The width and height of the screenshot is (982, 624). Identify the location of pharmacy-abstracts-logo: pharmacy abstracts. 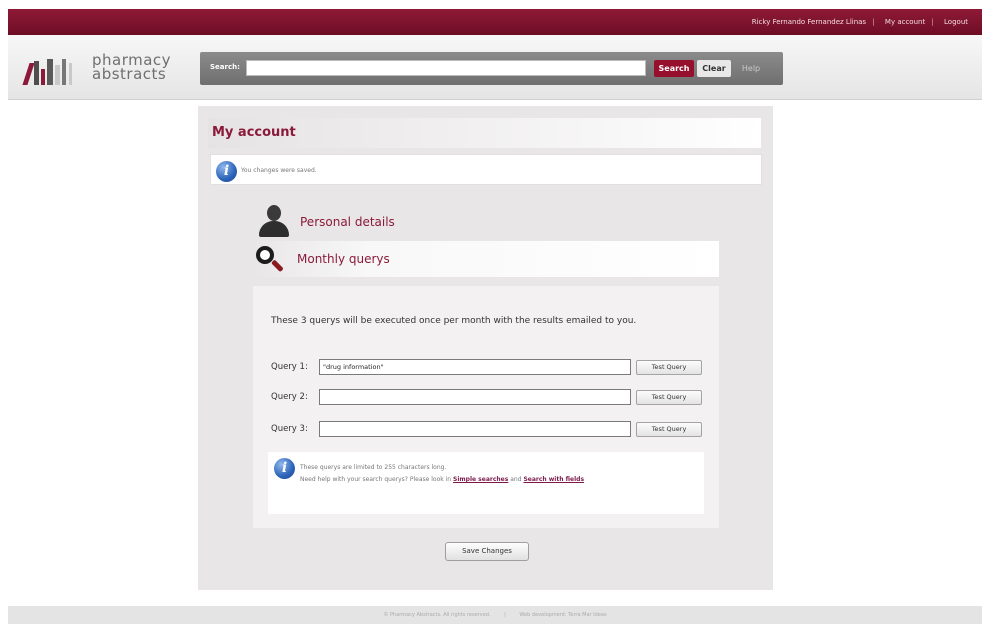
(111, 71).